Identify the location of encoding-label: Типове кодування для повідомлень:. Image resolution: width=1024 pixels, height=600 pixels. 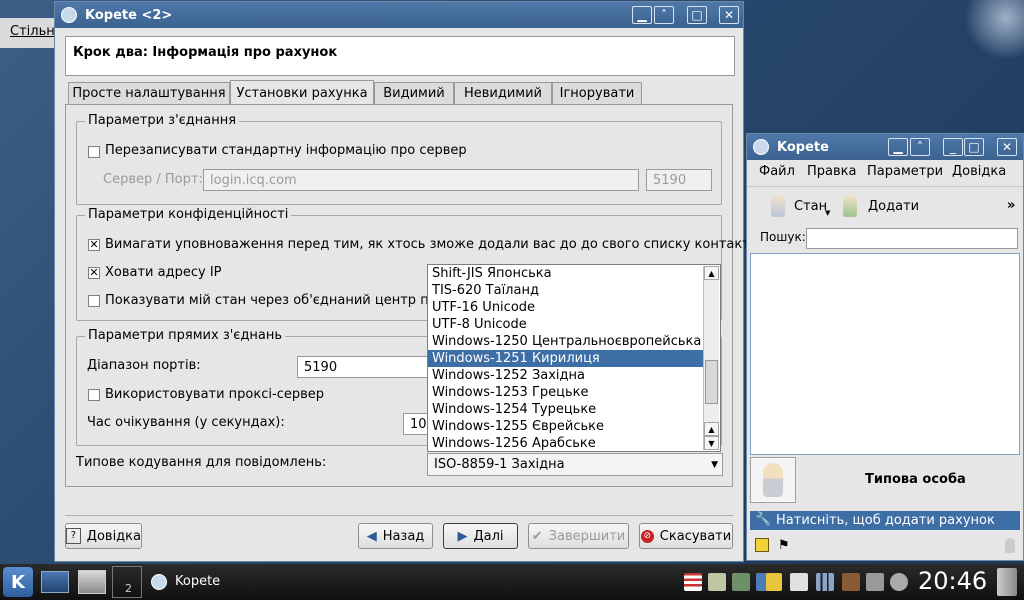
(201, 462).